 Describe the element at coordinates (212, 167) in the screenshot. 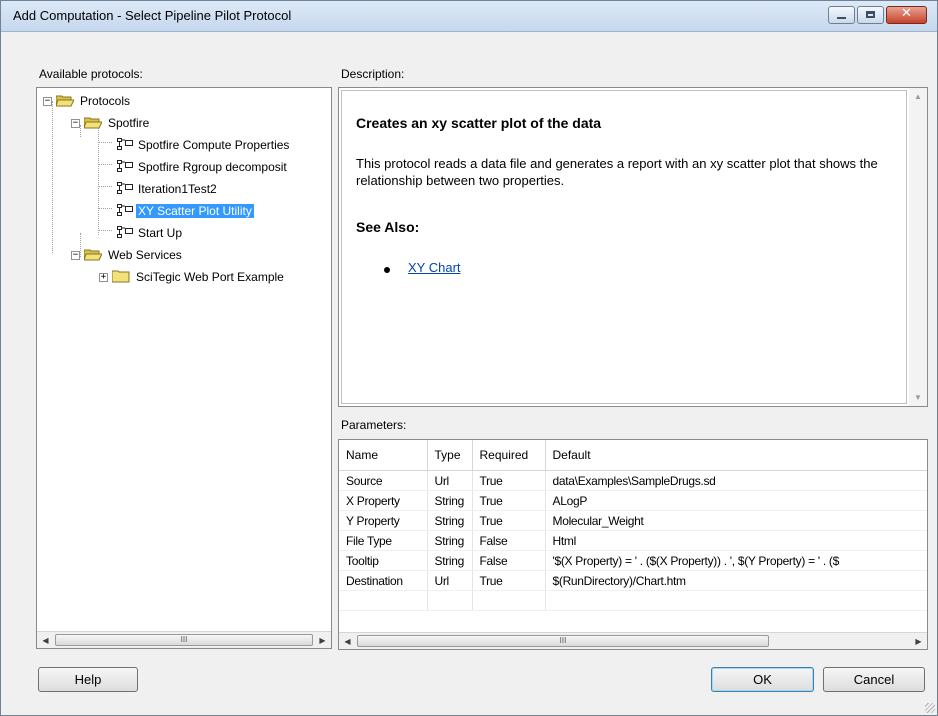

I see `tree-label: Spotfire Rgroup decomposit` at that location.